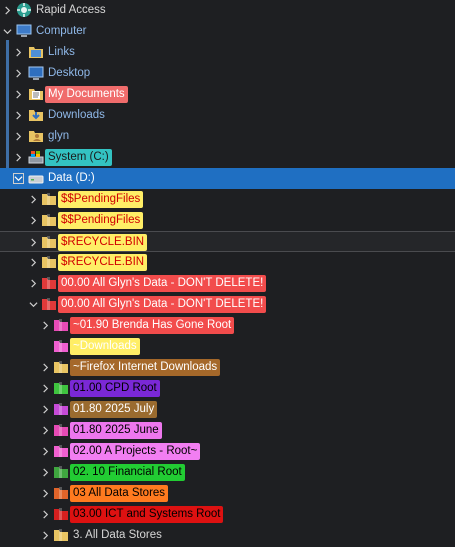 The width and height of the screenshot is (455, 547). What do you see at coordinates (227, 472) in the screenshot?
I see `tree-row-folder: 02. 10 Financial Root` at bounding box center [227, 472].